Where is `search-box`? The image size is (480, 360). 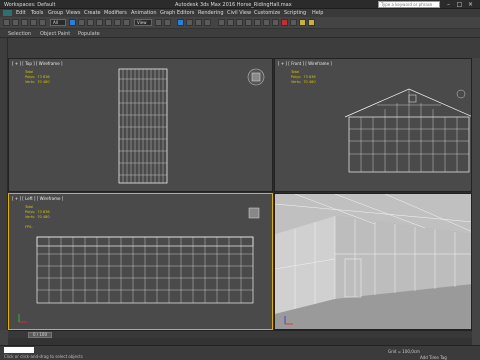 search-box is located at coordinates (409, 4).